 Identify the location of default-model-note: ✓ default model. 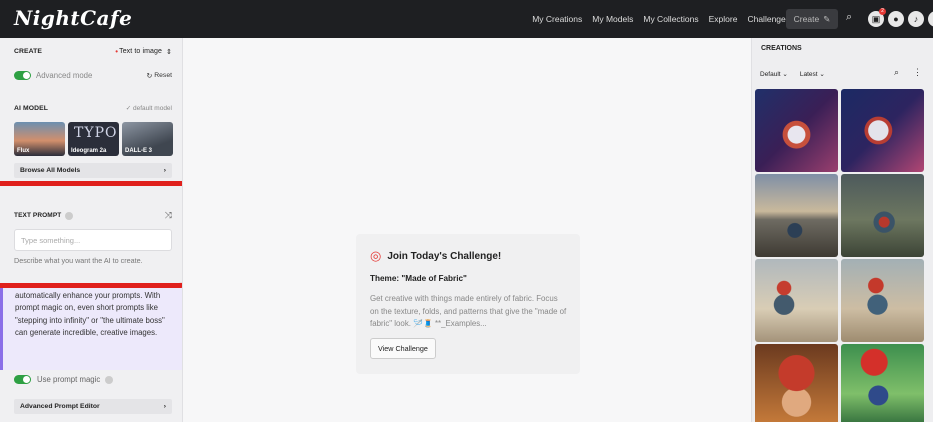
(149, 108).